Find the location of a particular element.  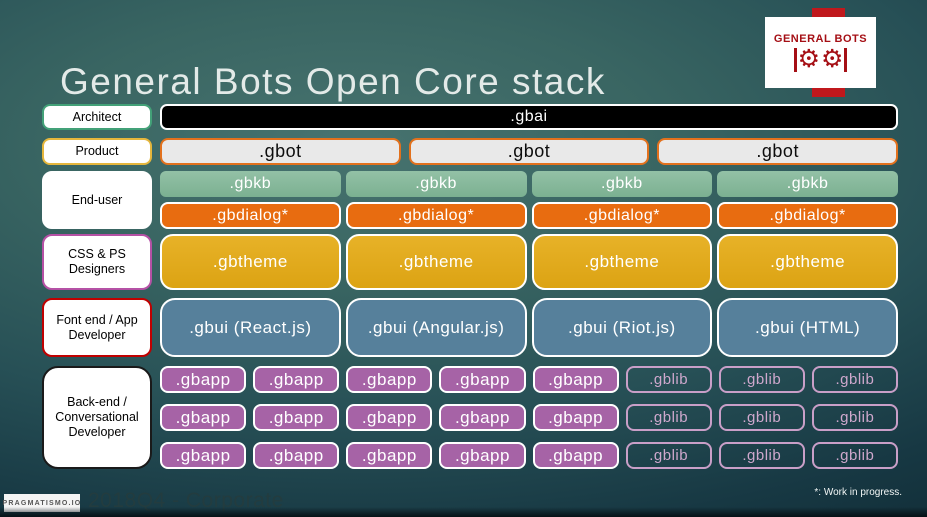

general-bots-logo: GENERAL BOTS ⚙ ⚙ is located at coordinates (820, 52).